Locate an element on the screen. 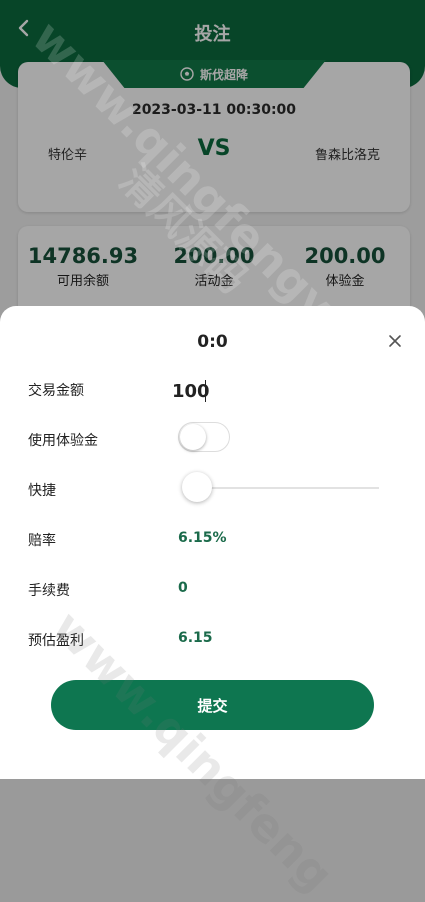  profit-value: 6.15 is located at coordinates (195, 638).